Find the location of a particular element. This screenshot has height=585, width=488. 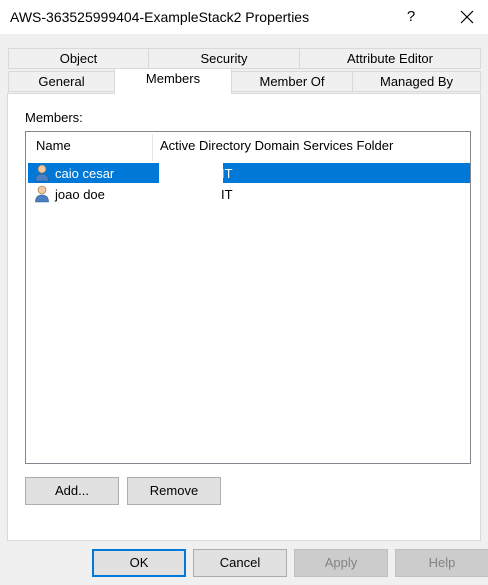

column-separator is located at coordinates (152, 147).